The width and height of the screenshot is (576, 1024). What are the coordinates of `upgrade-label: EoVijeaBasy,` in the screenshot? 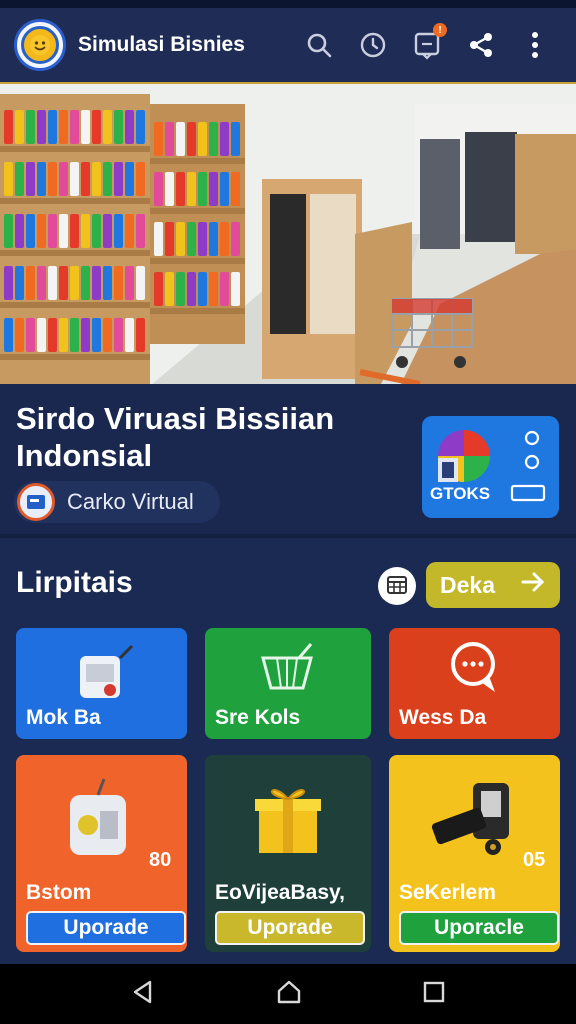 It's located at (280, 892).